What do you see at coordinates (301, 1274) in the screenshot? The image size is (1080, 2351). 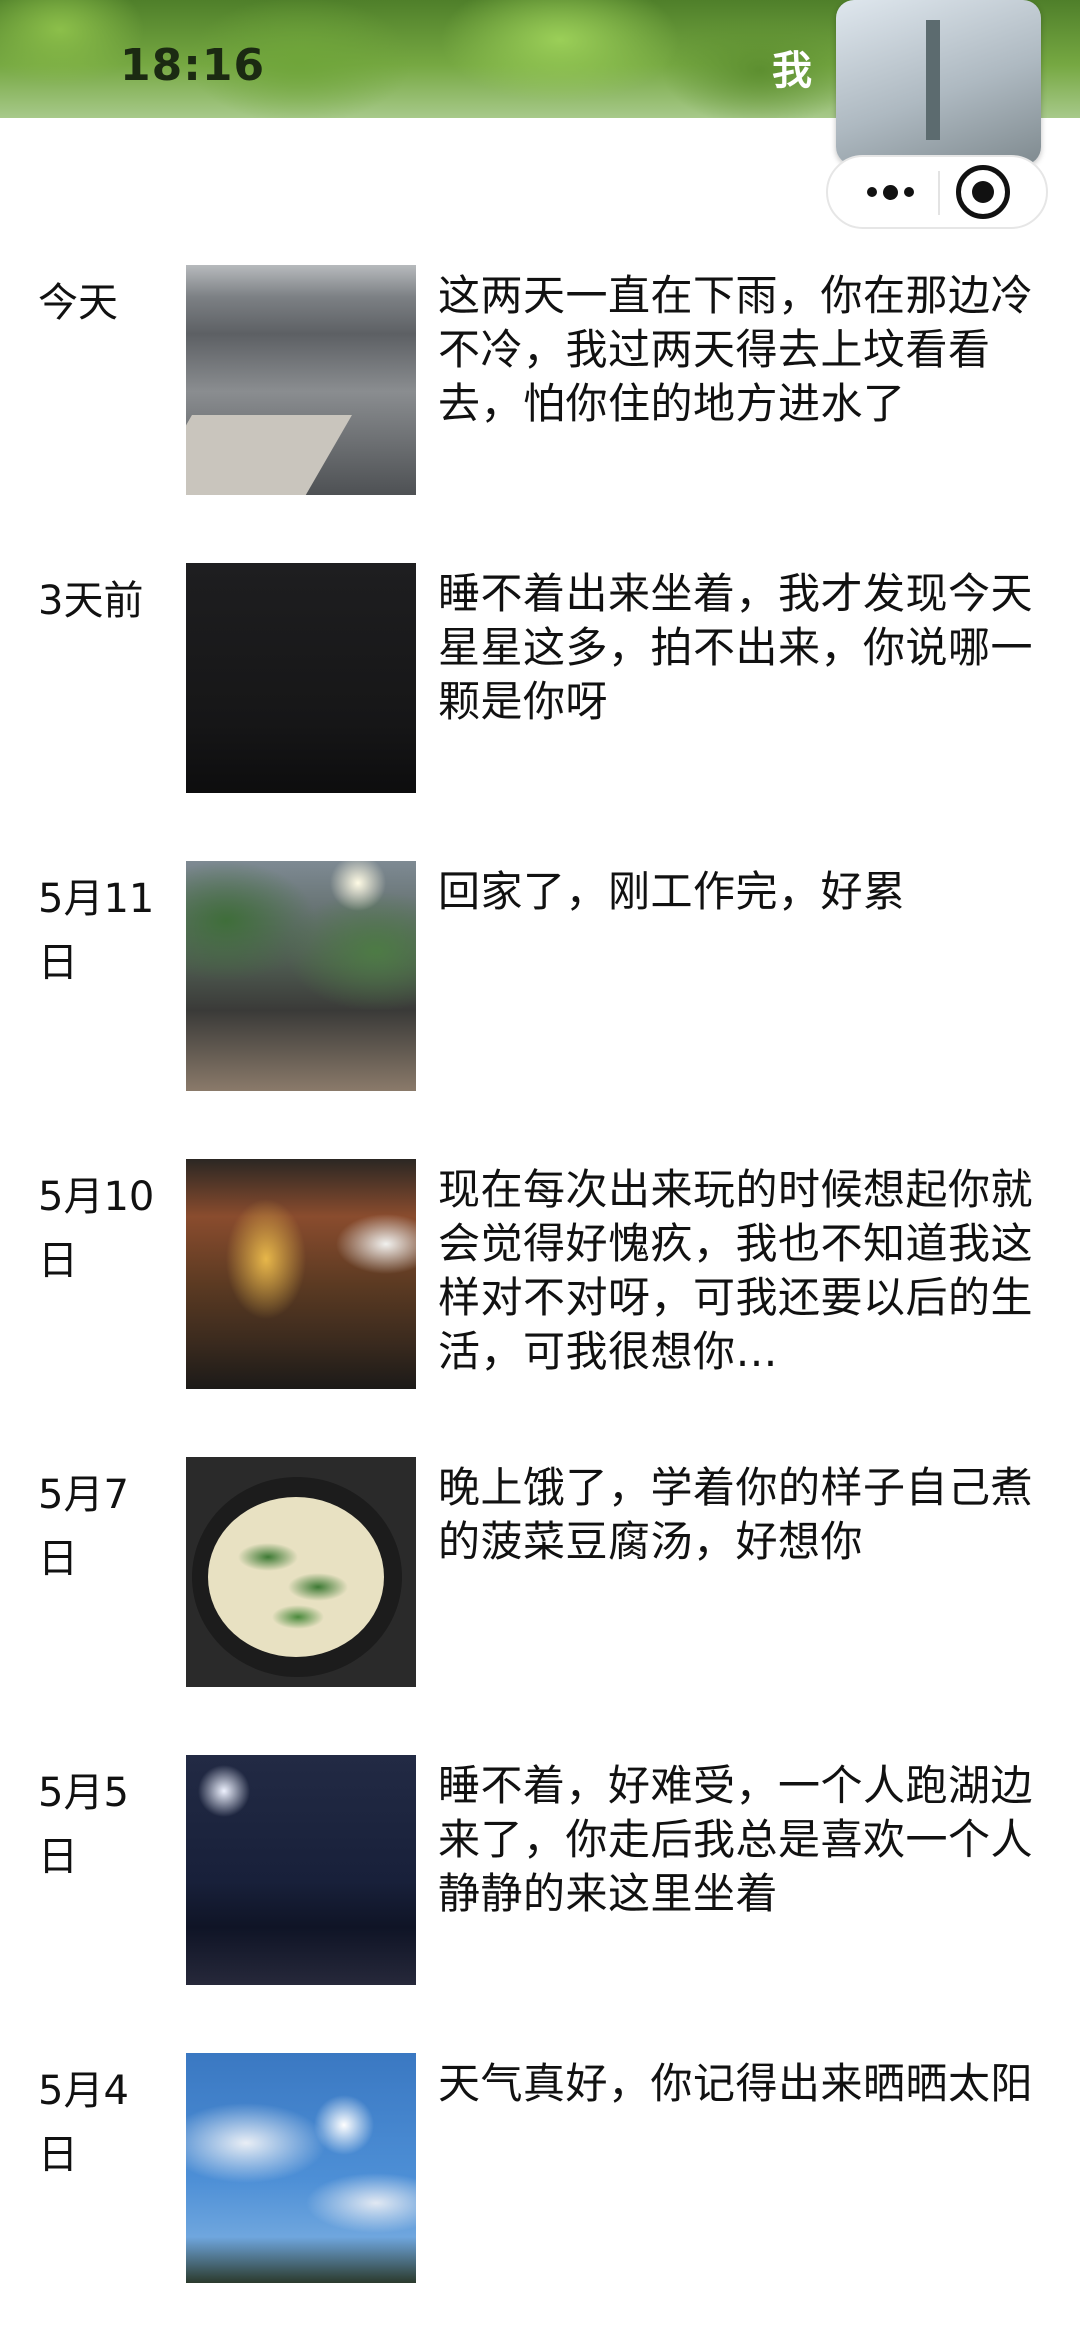 I see `dinner-table-photo` at bounding box center [301, 1274].